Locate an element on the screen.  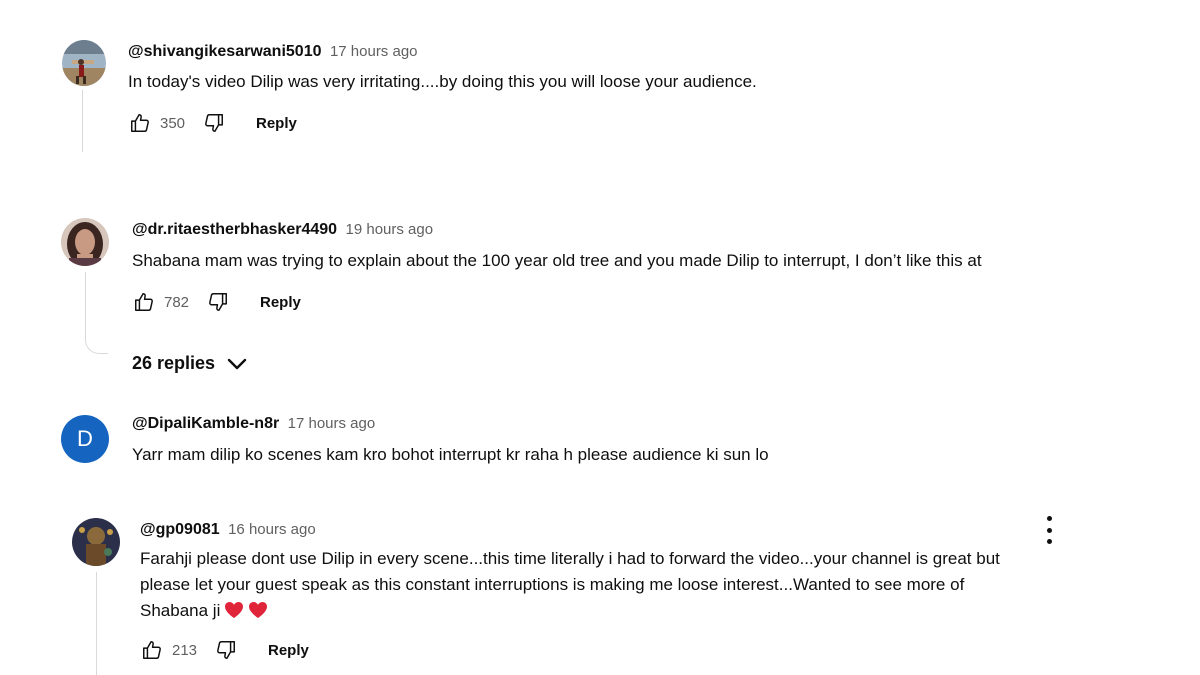
comment-actions: 350 Reply is located at coordinates (212, 123).